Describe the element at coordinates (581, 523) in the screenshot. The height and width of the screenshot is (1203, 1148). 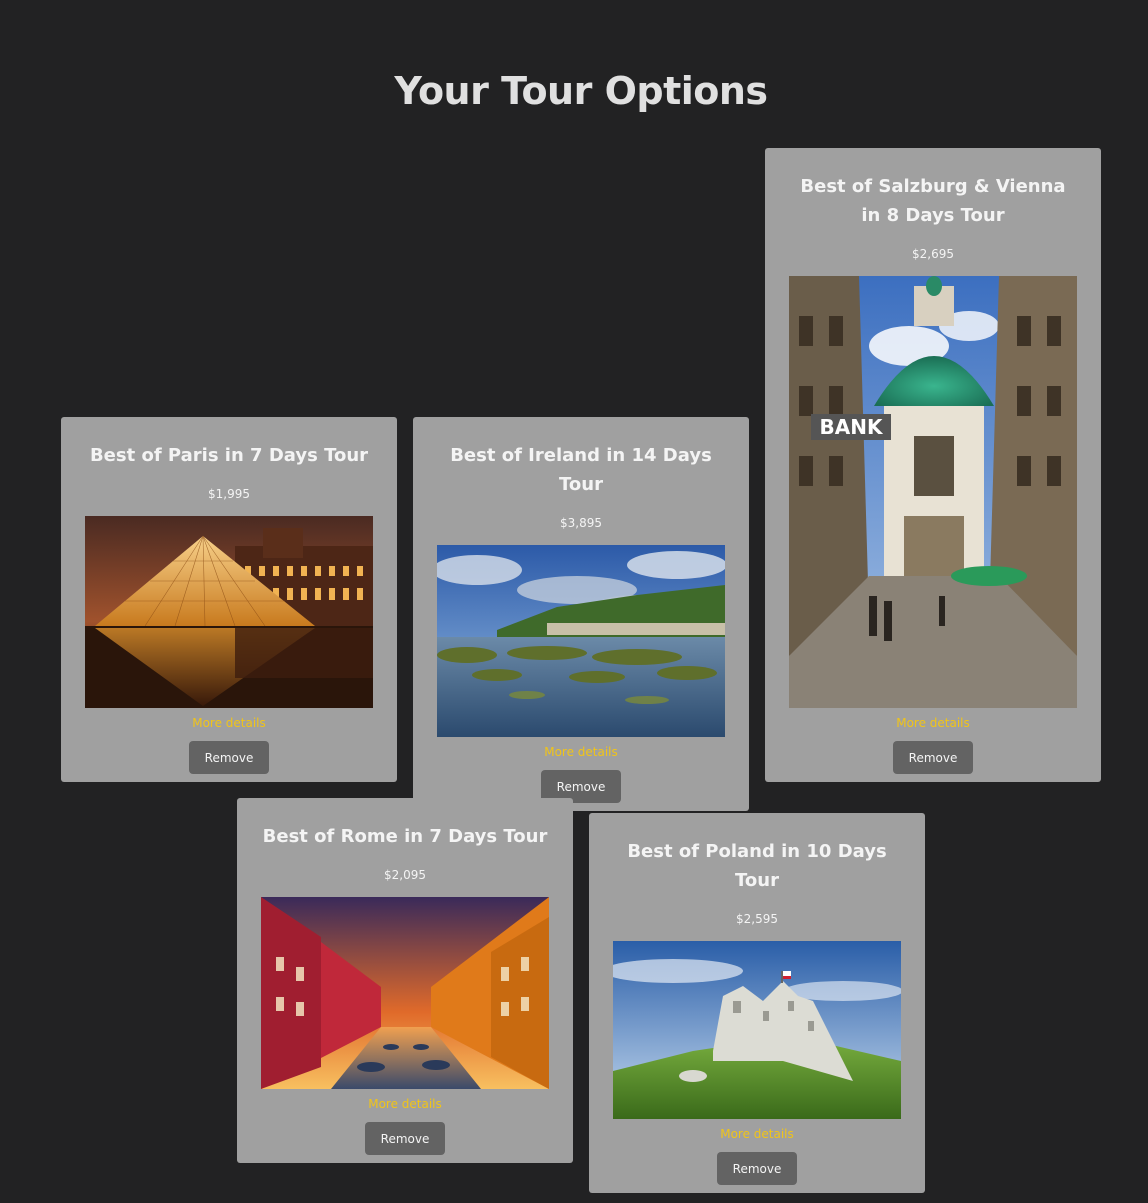
I see `tour-price: $3,895` at that location.